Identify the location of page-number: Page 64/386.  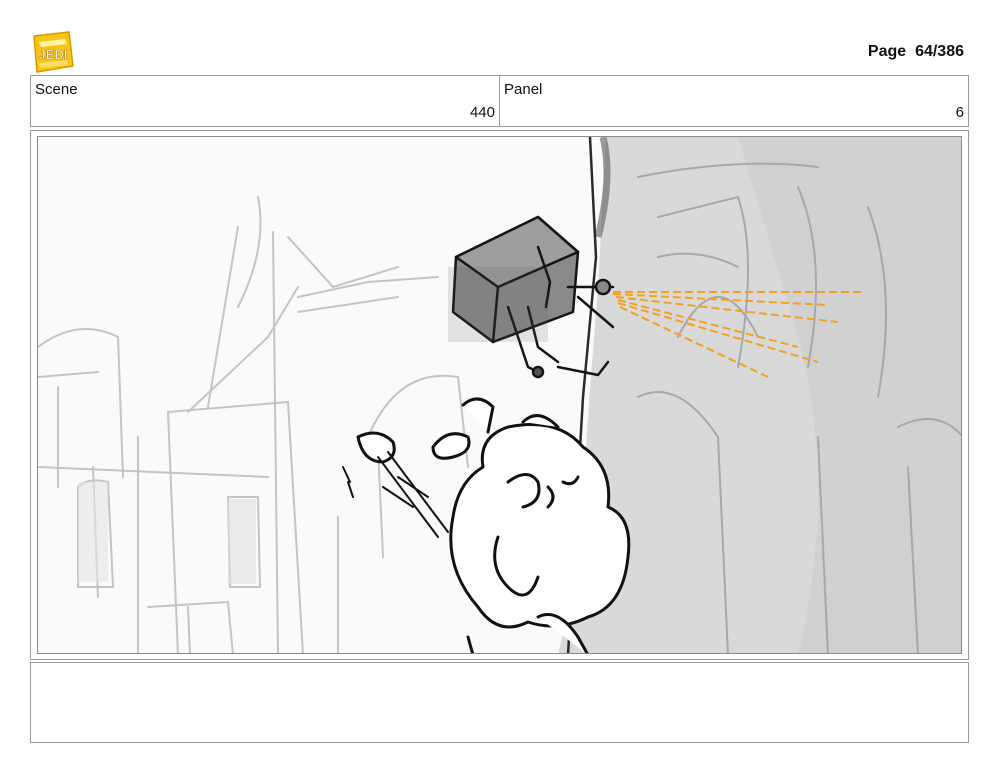
(916, 52).